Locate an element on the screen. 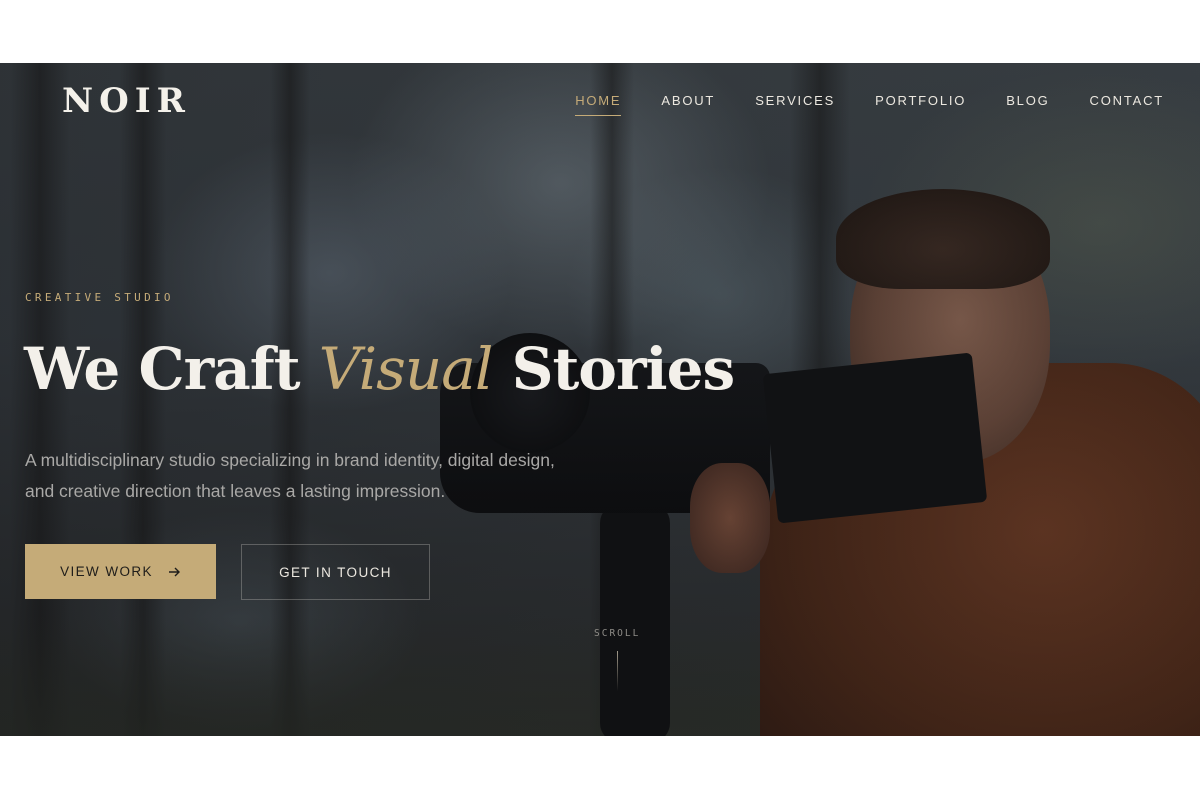  scroll-indicator-line is located at coordinates (617, 671).